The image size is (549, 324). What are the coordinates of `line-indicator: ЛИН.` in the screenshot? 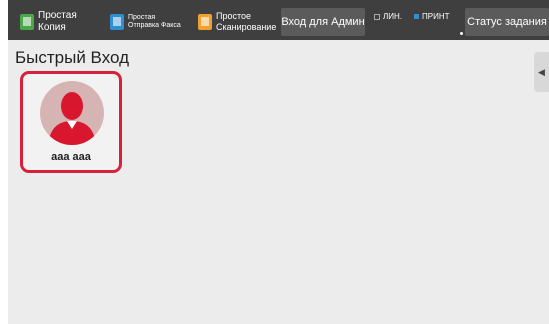 It's located at (388, 16).